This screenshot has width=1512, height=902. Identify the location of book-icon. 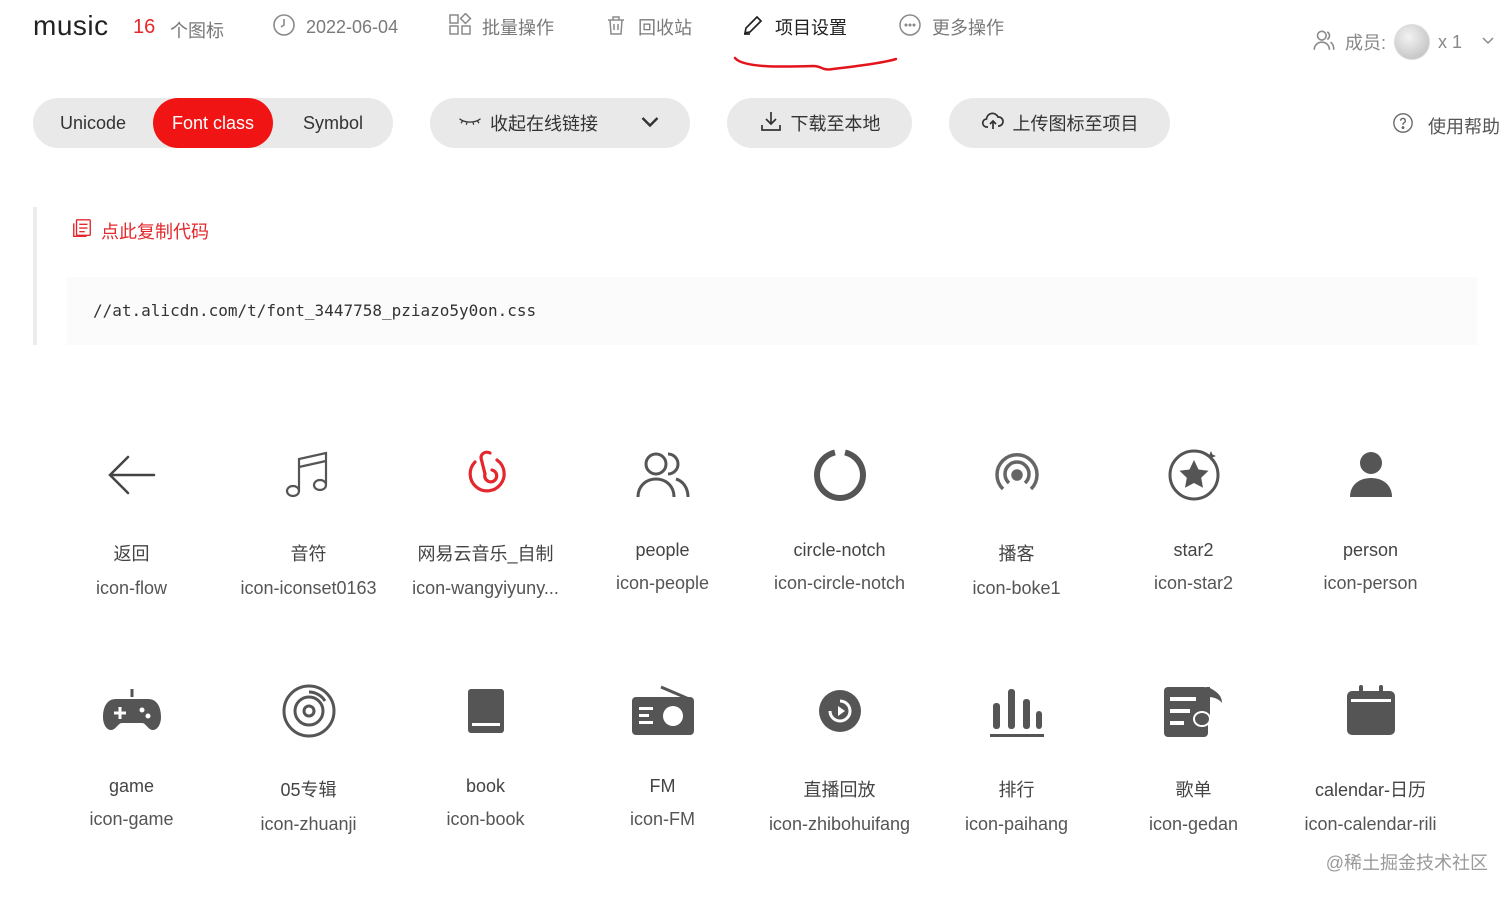
(486, 711).